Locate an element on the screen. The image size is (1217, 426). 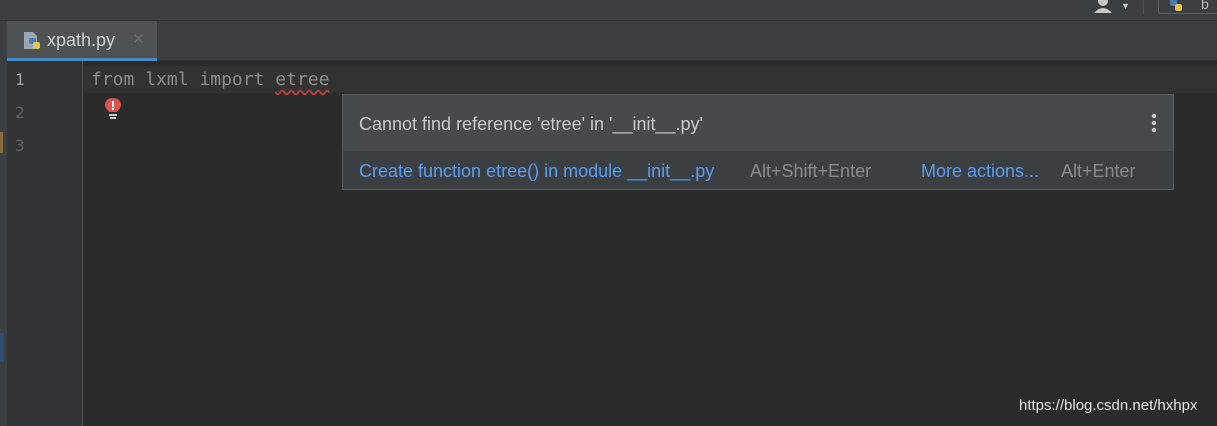
error-bulb-icon is located at coordinates (113, 109).